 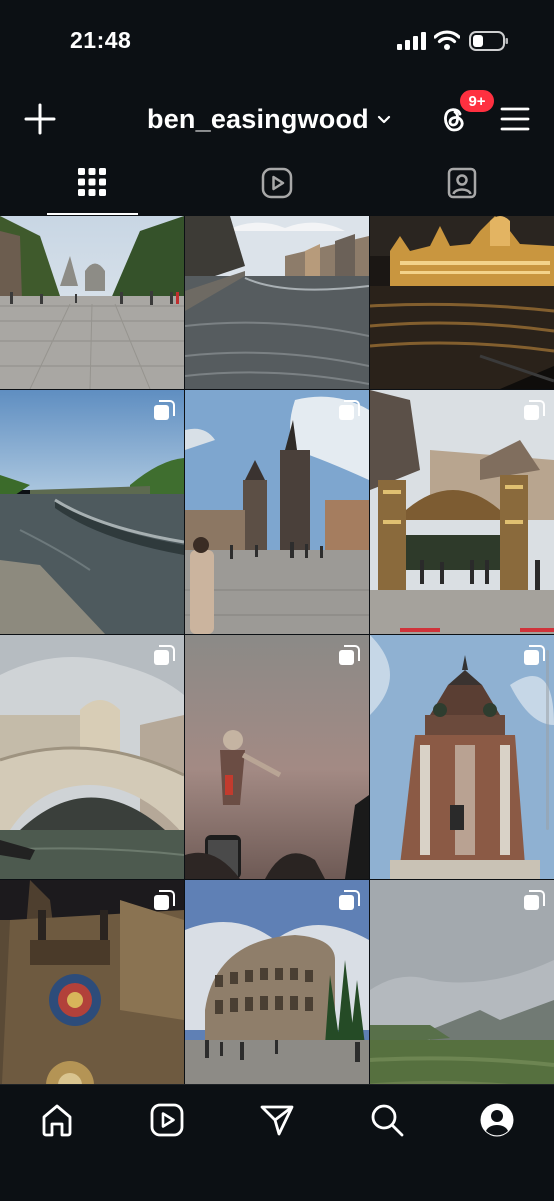 What do you see at coordinates (411, 41) in the screenshot?
I see `cellular-signal-icon` at bounding box center [411, 41].